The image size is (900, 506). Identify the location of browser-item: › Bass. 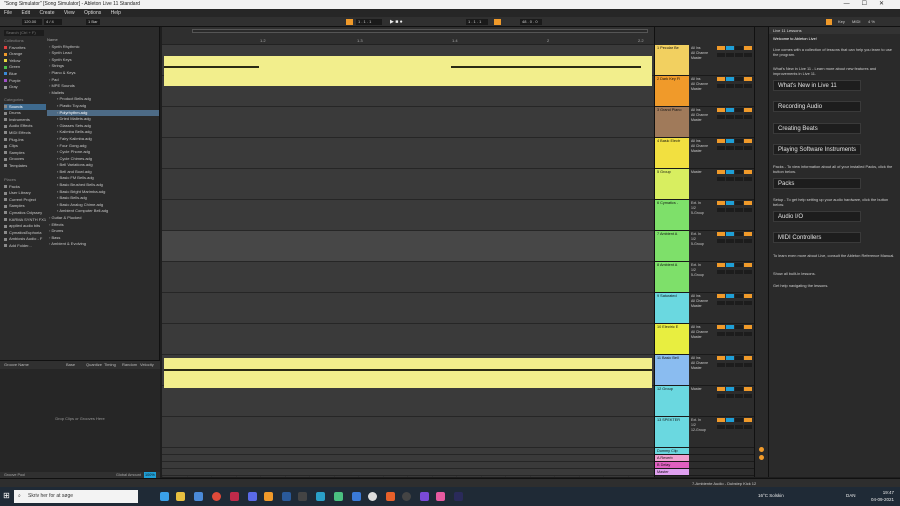
(103, 238).